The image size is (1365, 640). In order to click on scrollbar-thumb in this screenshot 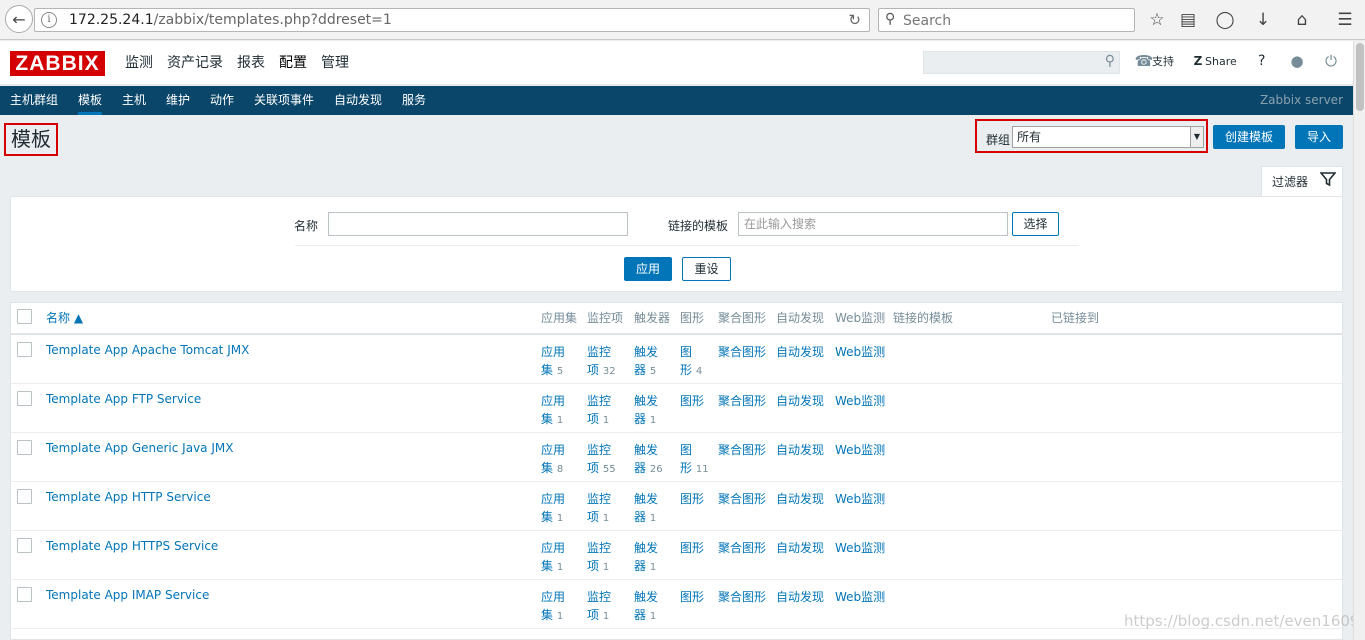, I will do `click(1360, 77)`.